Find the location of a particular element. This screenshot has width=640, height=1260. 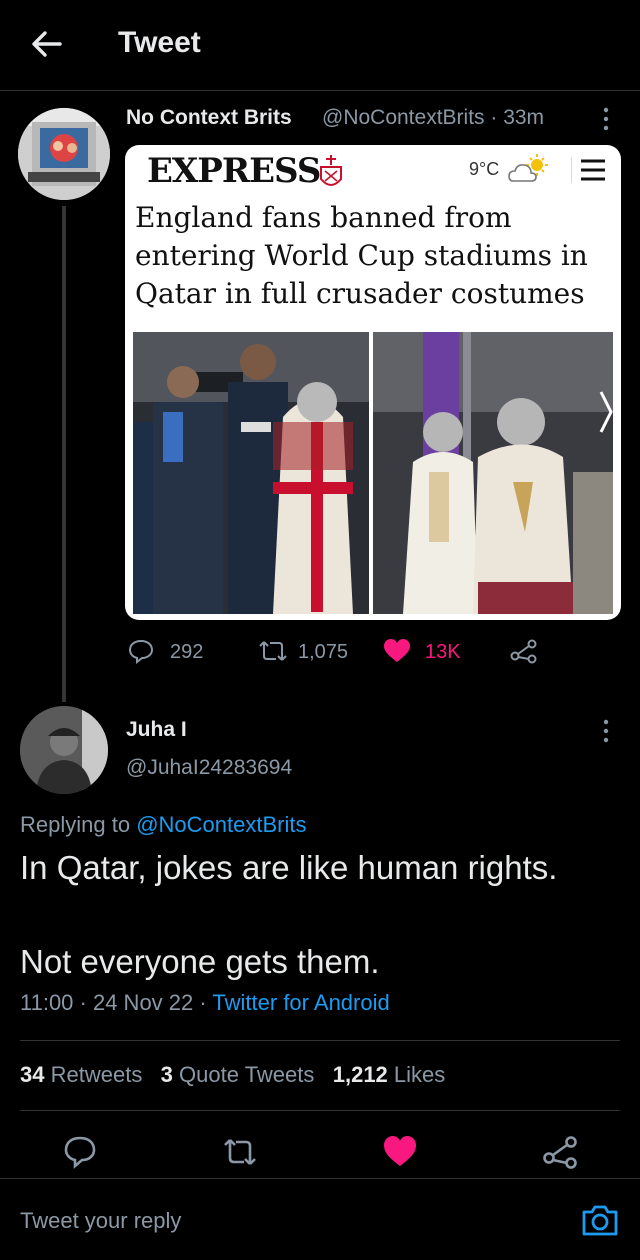

tweet-timestamp: 11:00 · 24 Nov 22 · Twitter for Android is located at coordinates (205, 1003).